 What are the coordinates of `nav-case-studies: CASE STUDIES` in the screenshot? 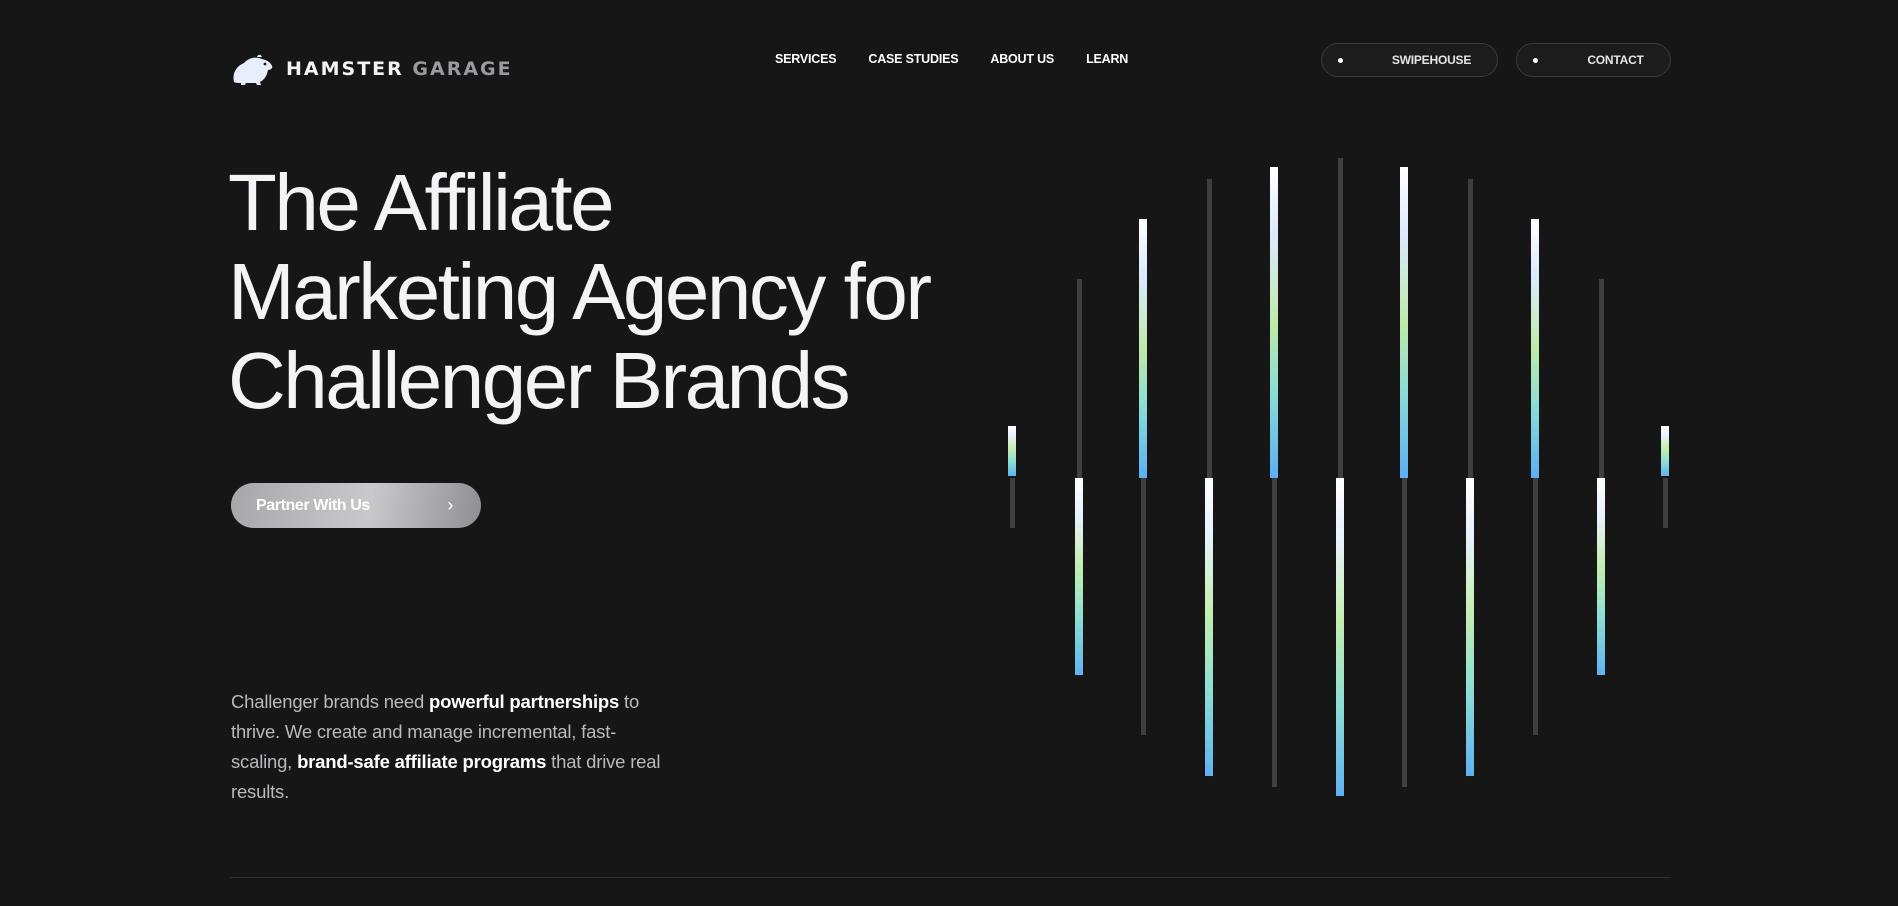 It's located at (913, 59).